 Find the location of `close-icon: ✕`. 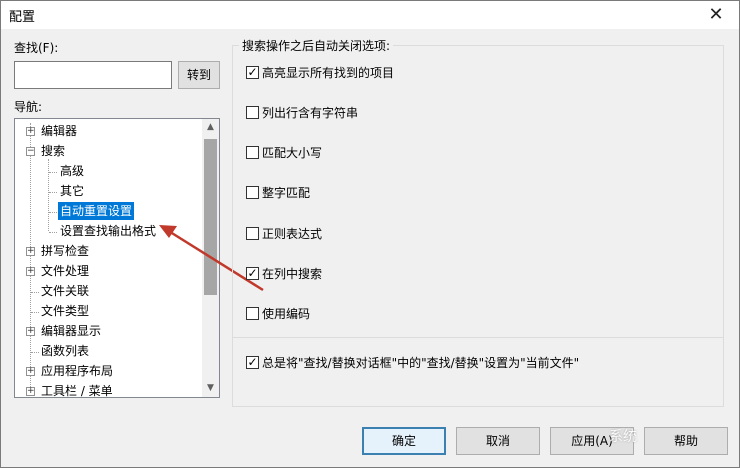

close-icon: ✕ is located at coordinates (716, 15).